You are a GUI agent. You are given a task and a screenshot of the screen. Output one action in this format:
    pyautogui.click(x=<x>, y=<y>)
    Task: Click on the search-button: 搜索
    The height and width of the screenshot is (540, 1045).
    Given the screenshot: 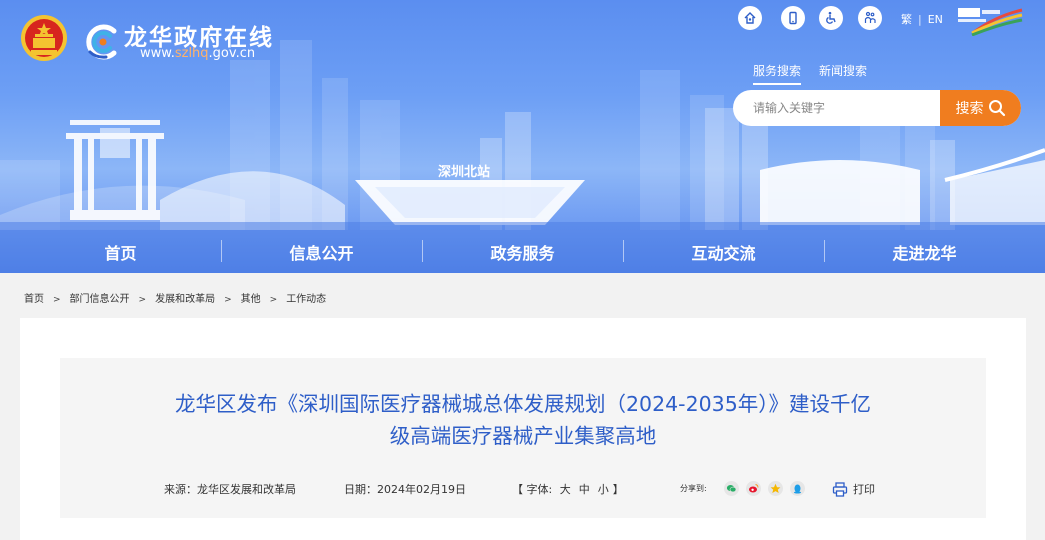 What is the action you would take?
    pyautogui.click(x=980, y=108)
    